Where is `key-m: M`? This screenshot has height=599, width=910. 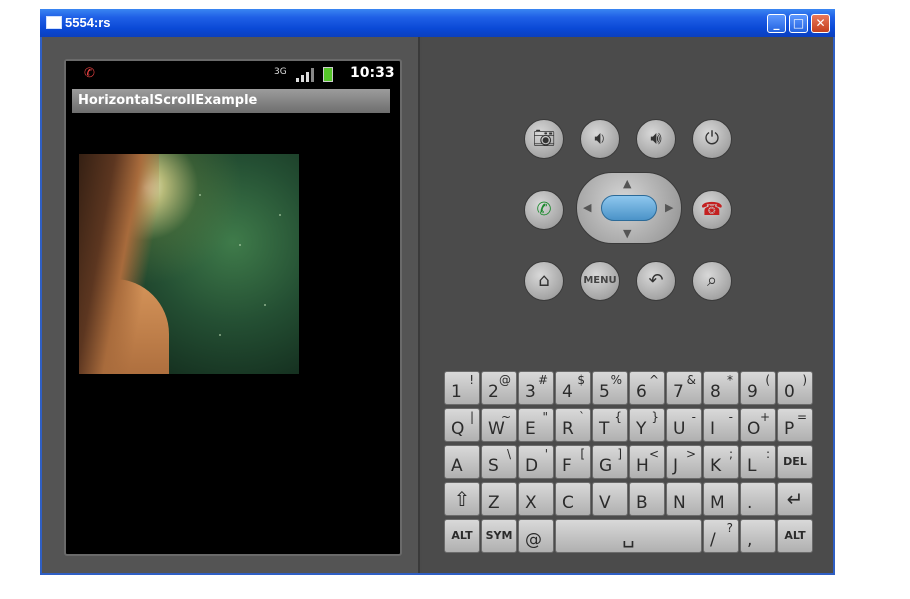
key-m: M is located at coordinates (721, 499).